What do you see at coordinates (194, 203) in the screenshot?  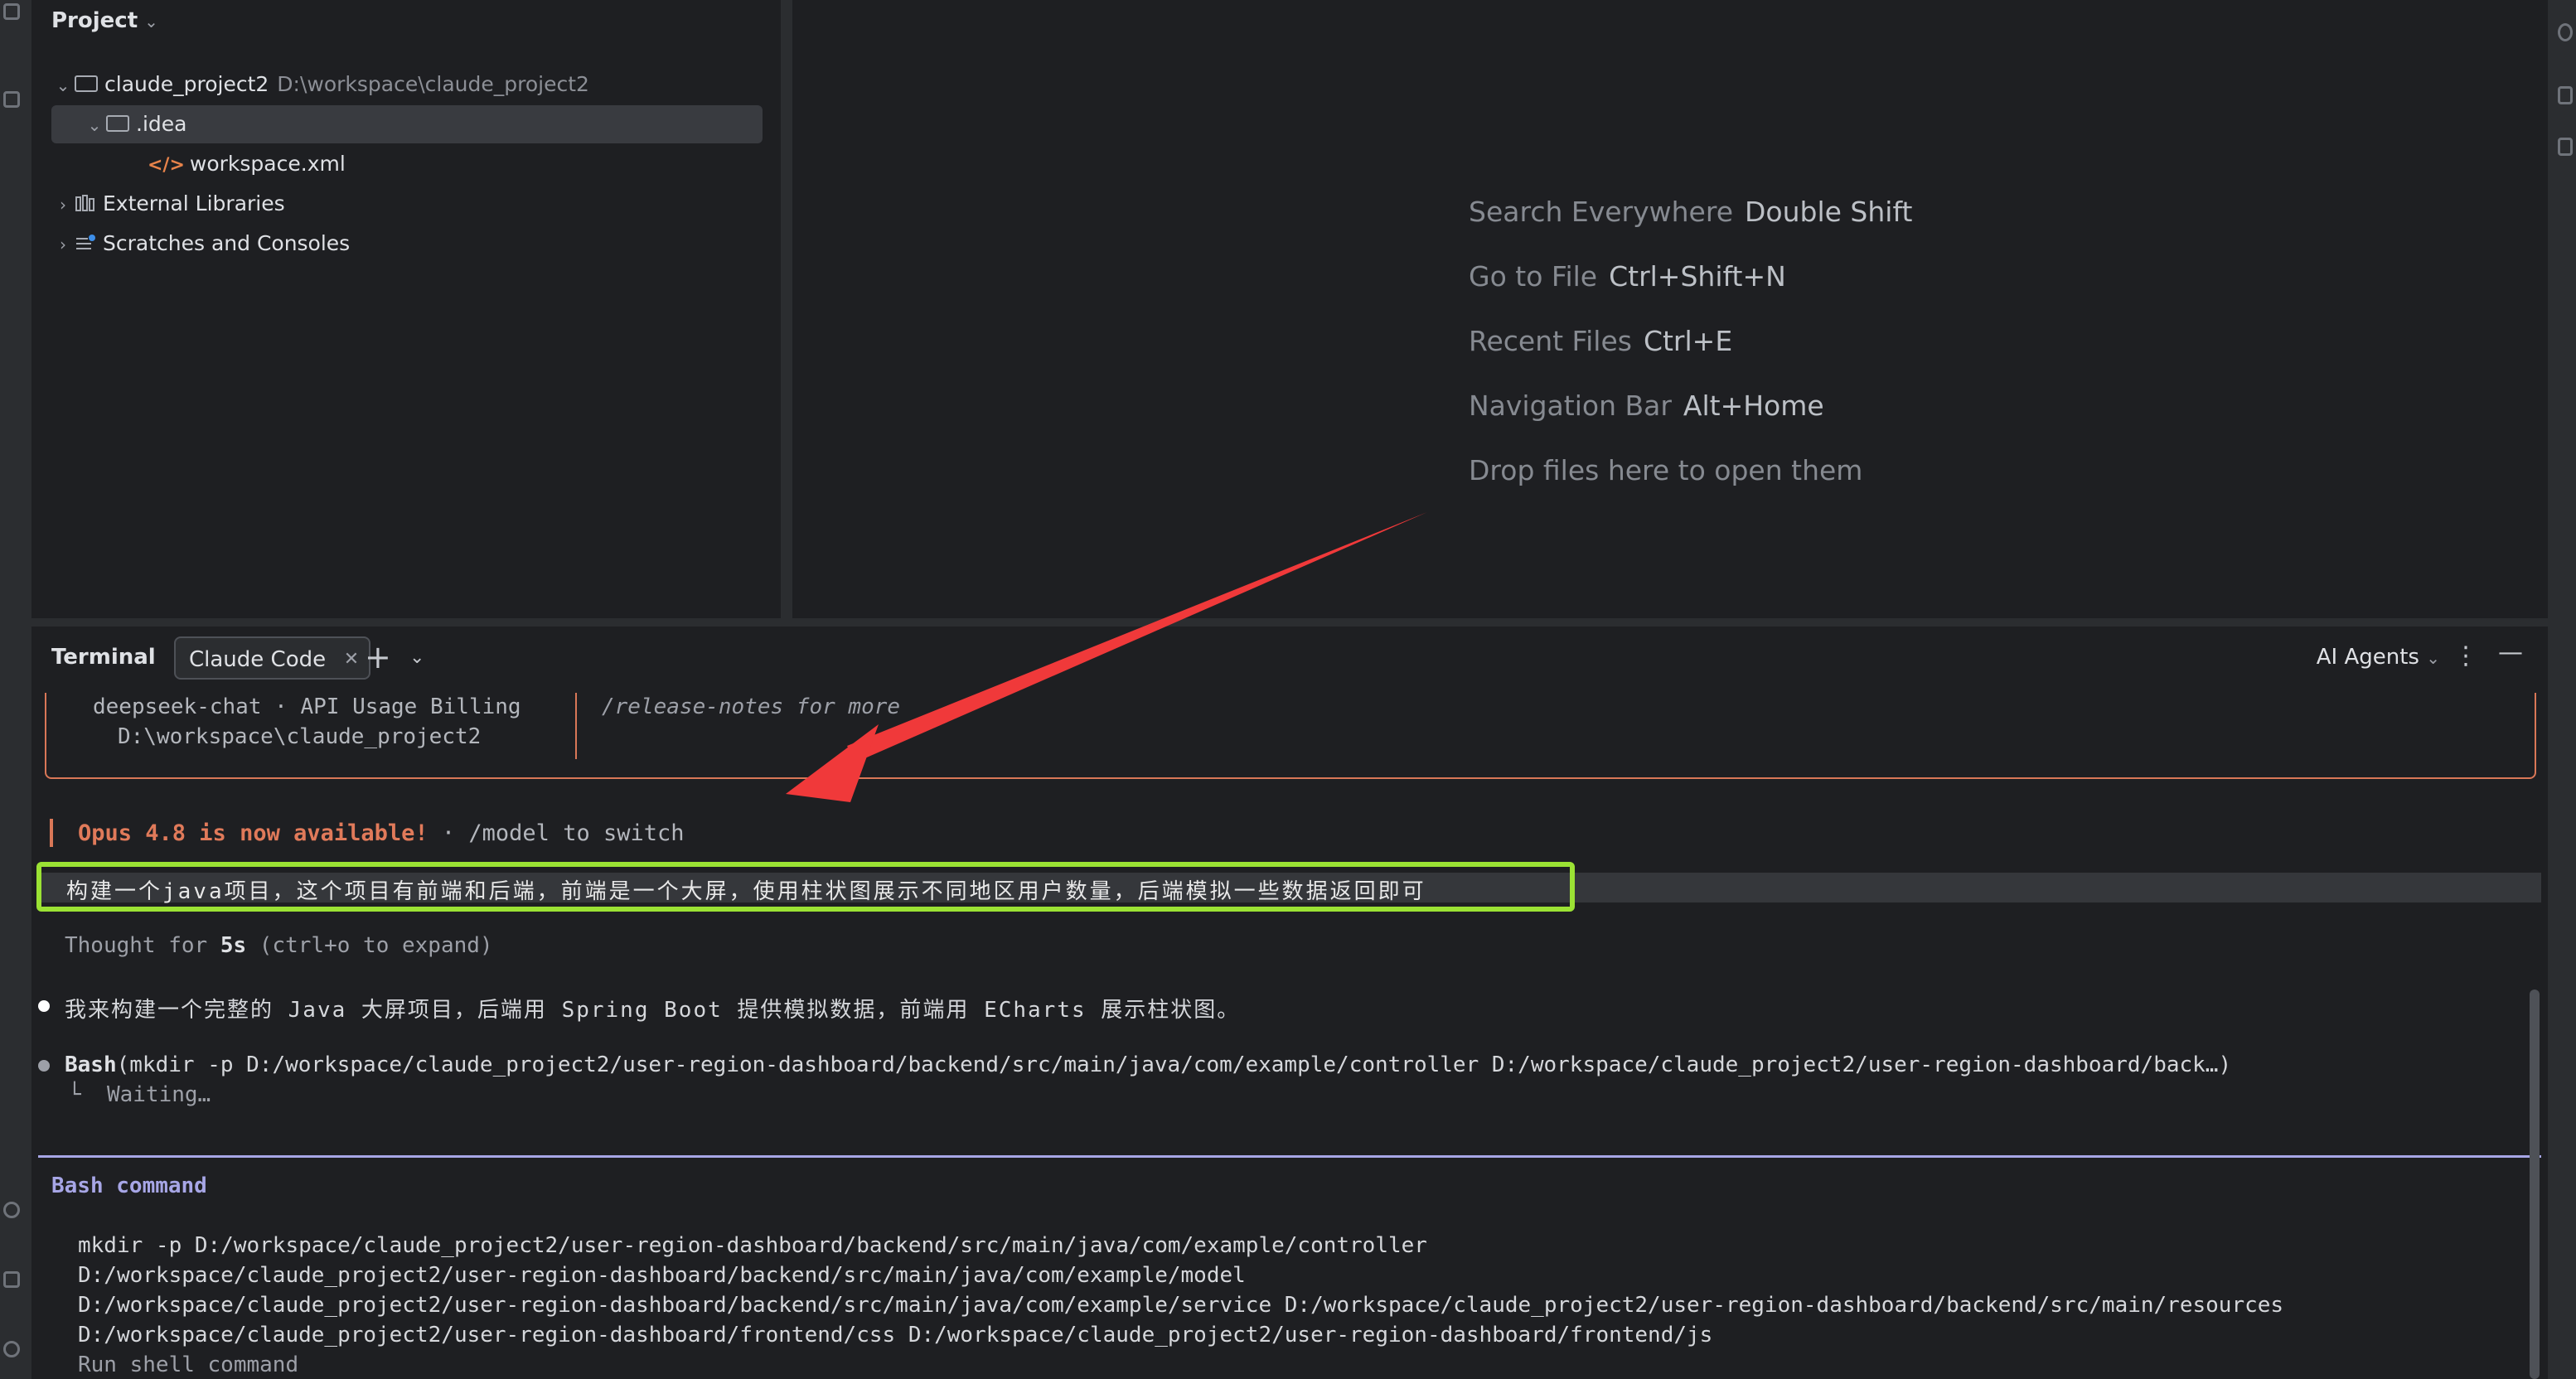 I see `tree-item-label: External Libraries` at bounding box center [194, 203].